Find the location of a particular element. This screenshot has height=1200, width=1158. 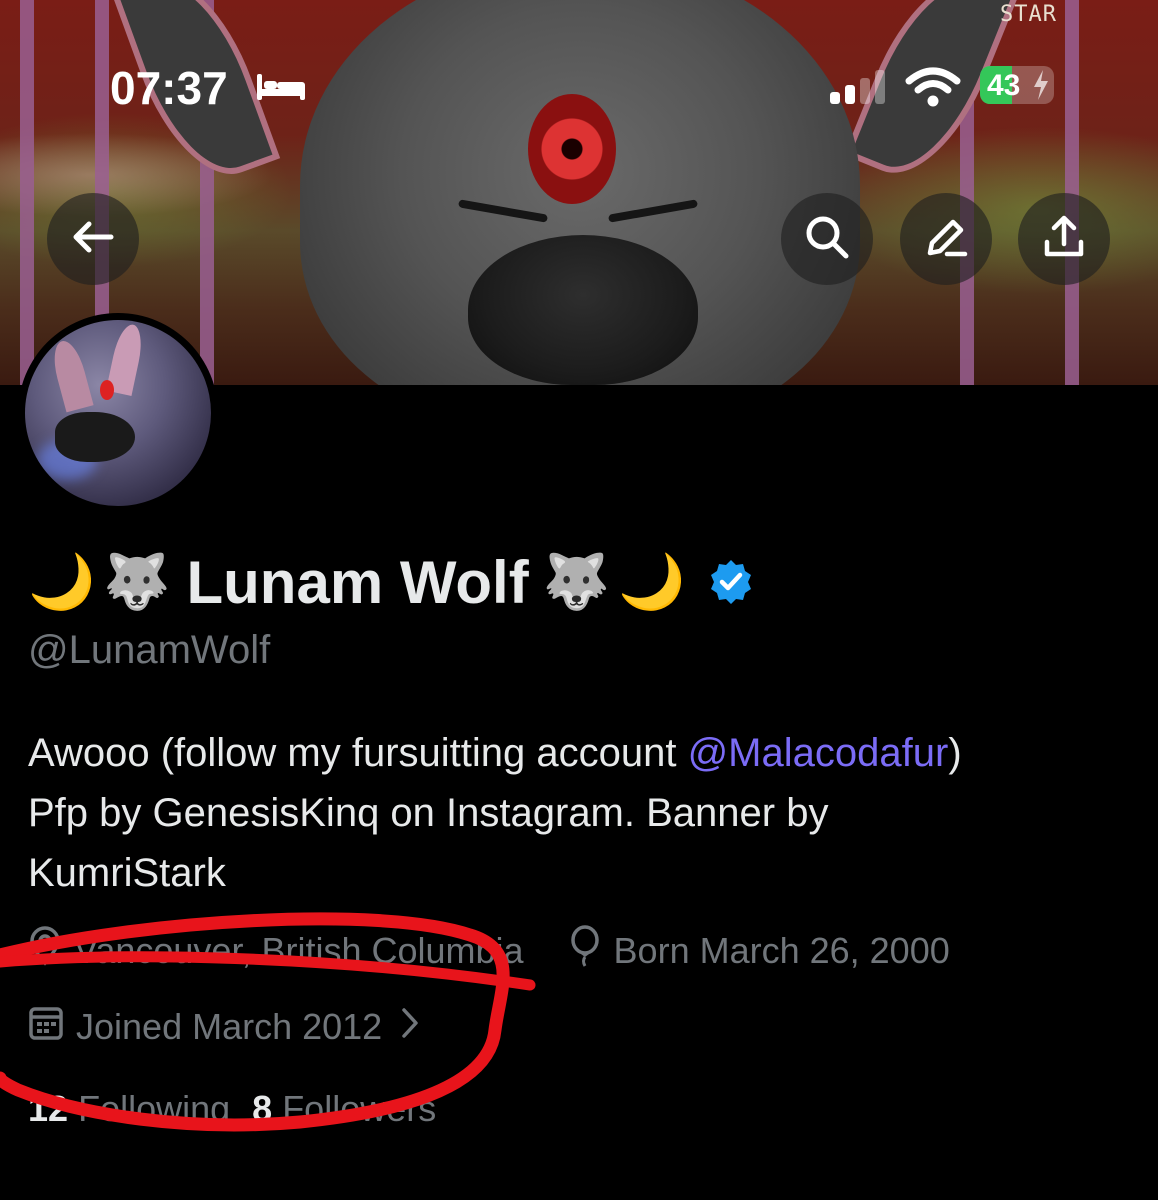

share-button is located at coordinates (1064, 239).